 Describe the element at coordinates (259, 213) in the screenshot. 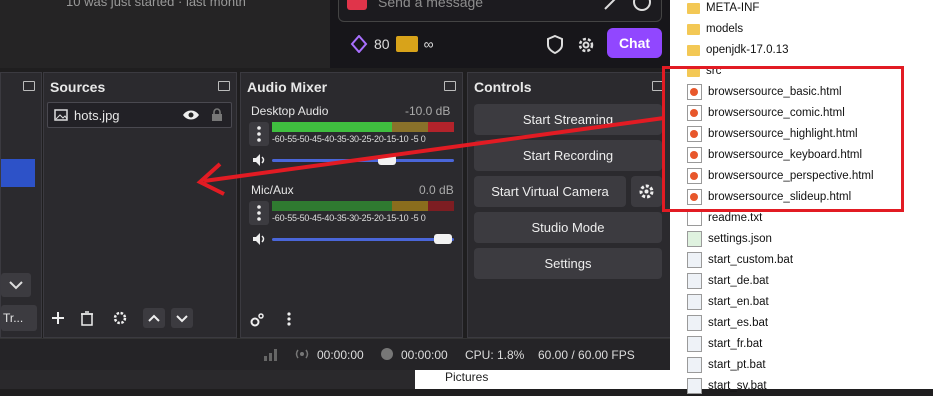

I see `channel-menu-button` at that location.